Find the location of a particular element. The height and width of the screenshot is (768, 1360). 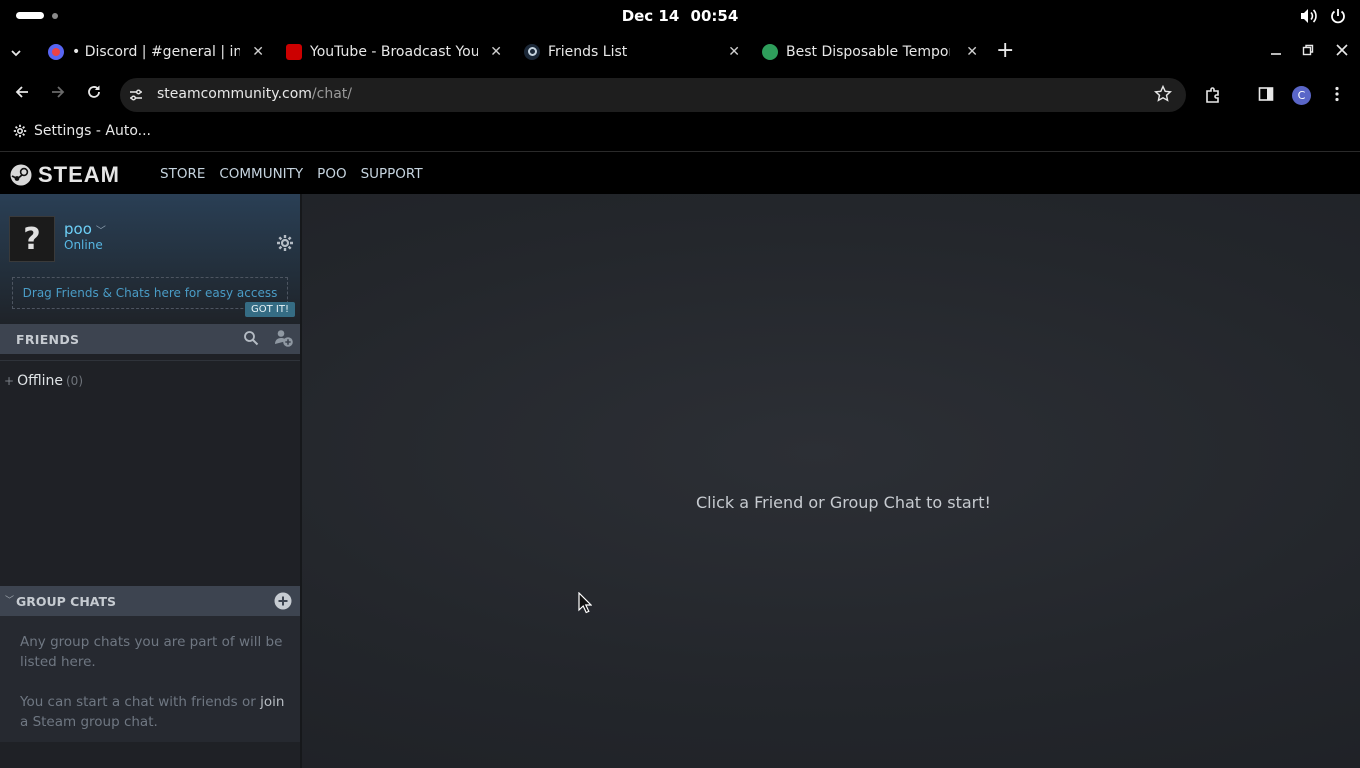

more-menu-icon is located at coordinates (1337, 96).